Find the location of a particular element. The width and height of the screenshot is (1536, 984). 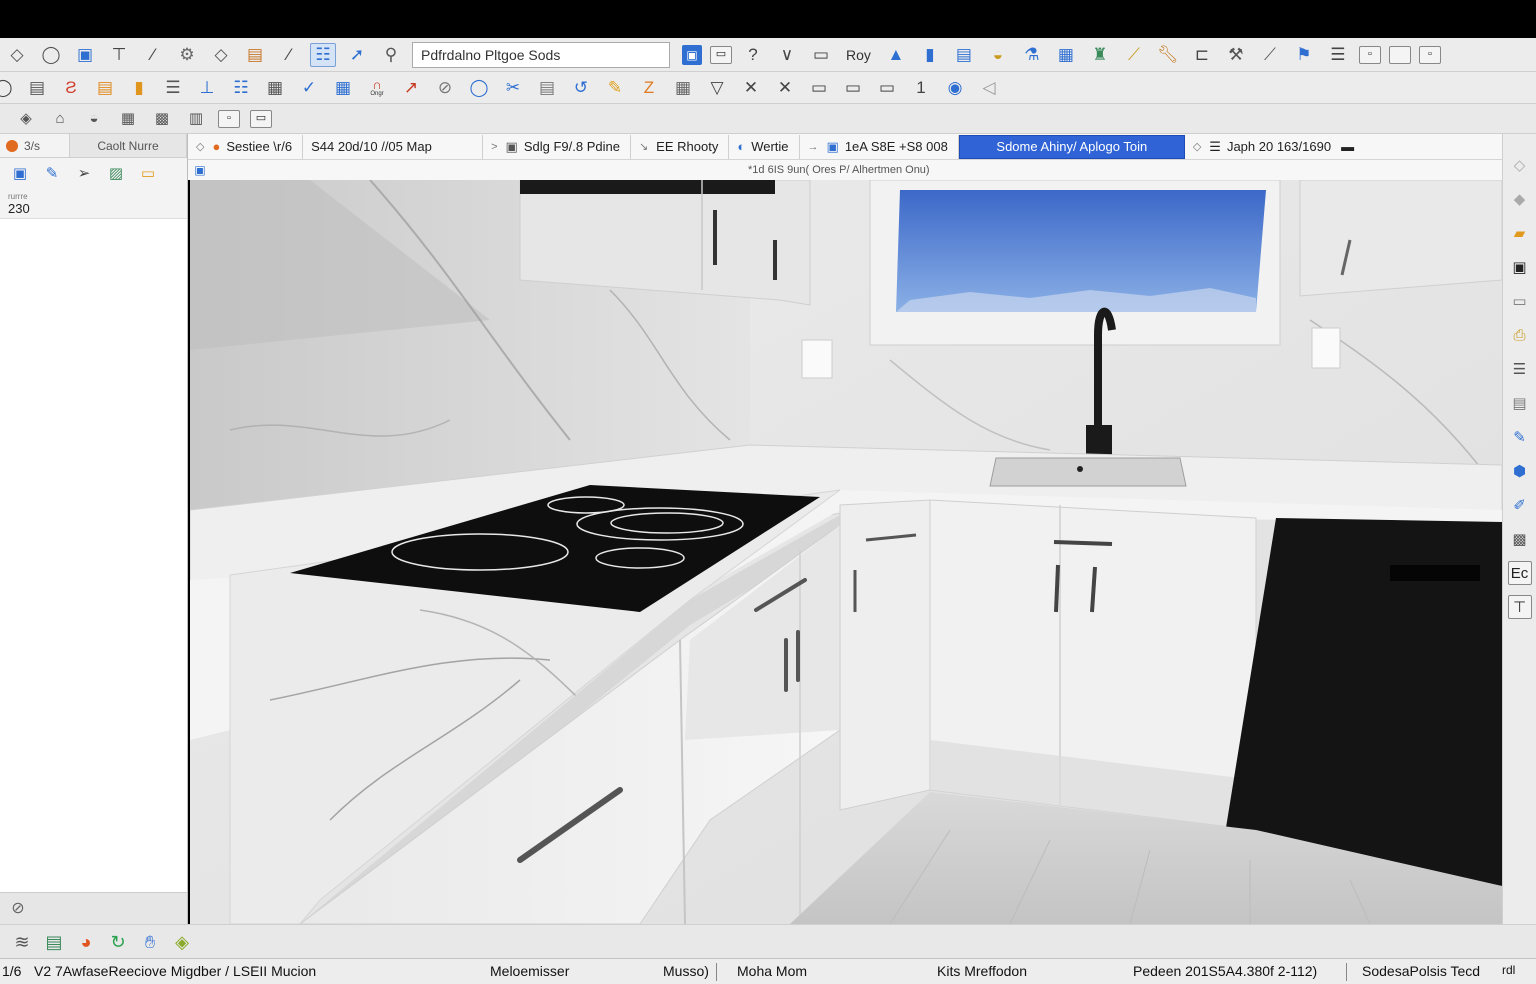

save-icon: ▣ is located at coordinates (85, 55).